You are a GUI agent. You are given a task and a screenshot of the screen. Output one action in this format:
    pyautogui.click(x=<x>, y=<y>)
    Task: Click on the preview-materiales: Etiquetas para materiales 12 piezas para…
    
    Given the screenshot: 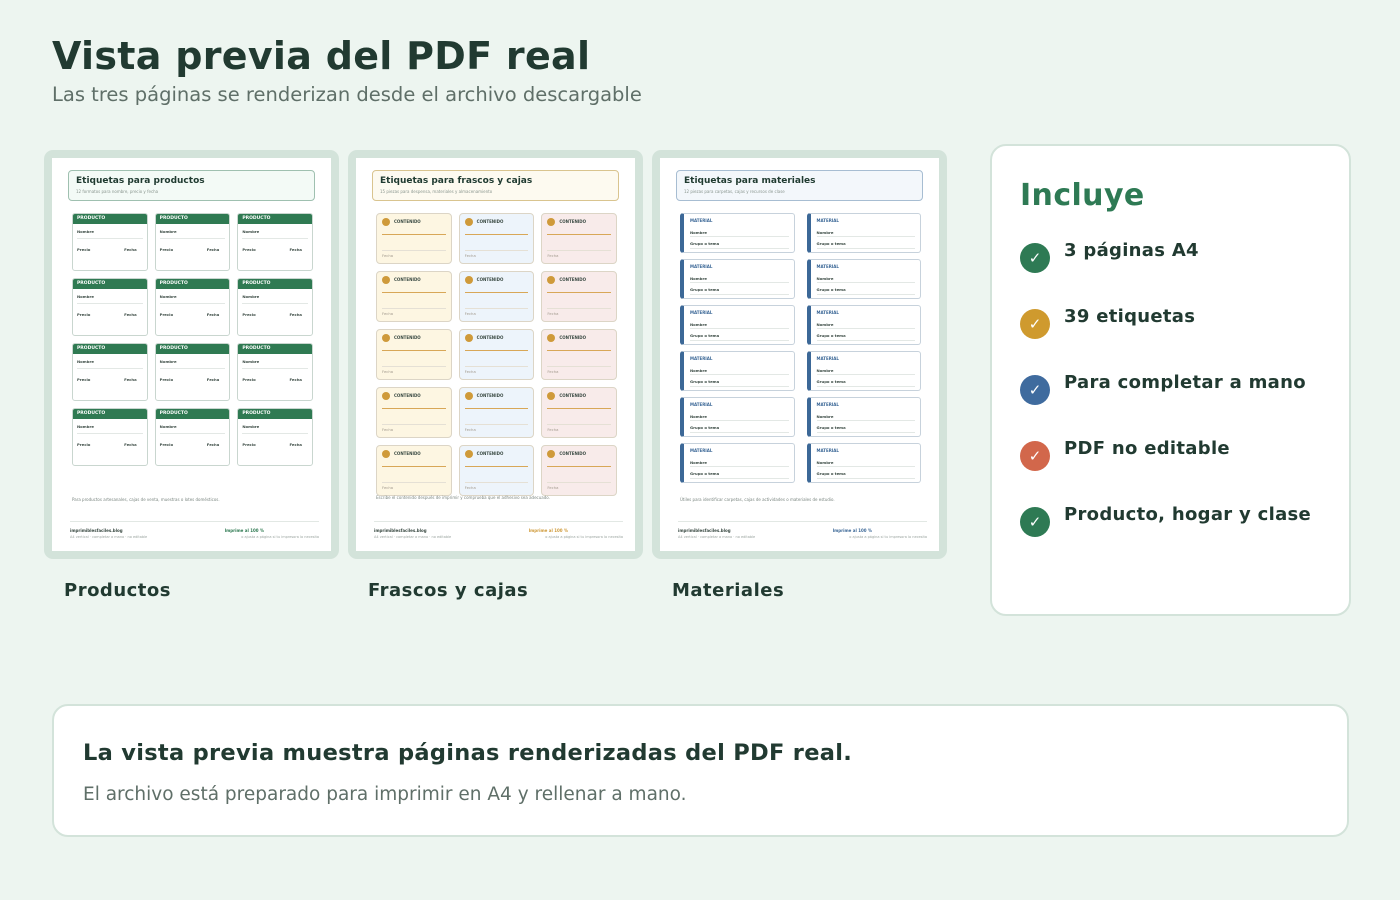 What is the action you would take?
    pyautogui.click(x=799, y=354)
    